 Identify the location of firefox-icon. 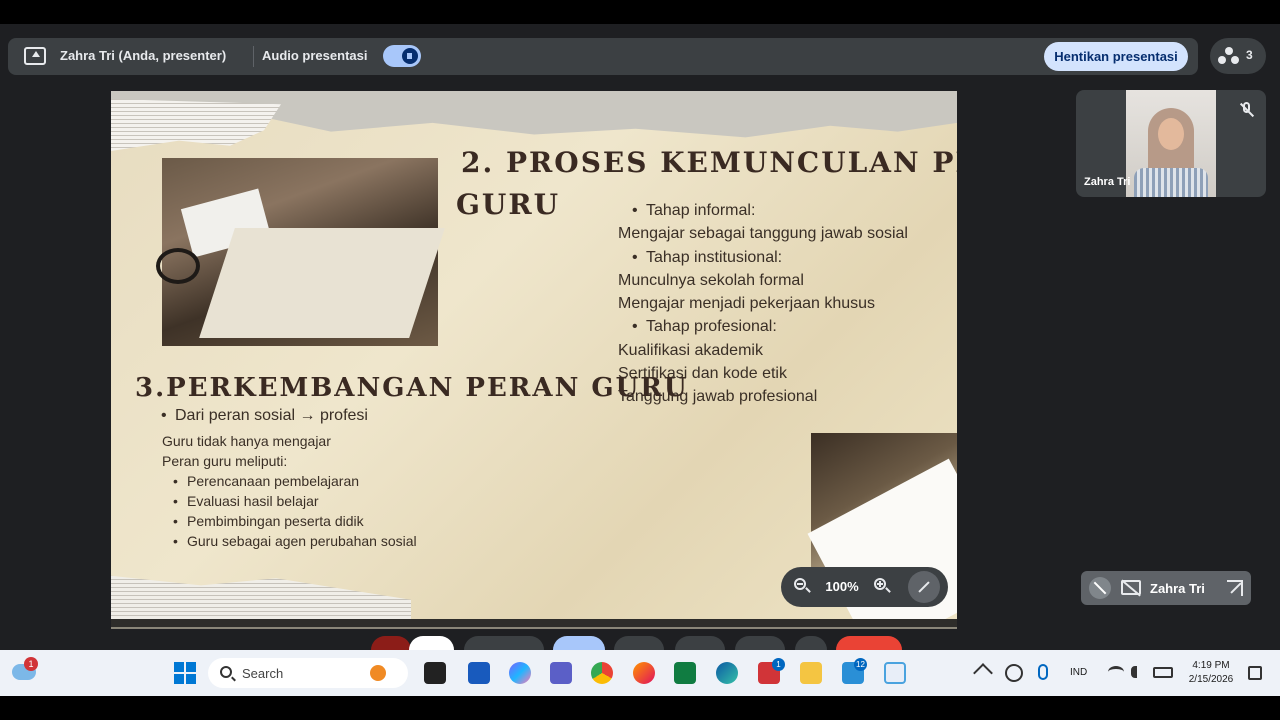
(644, 673).